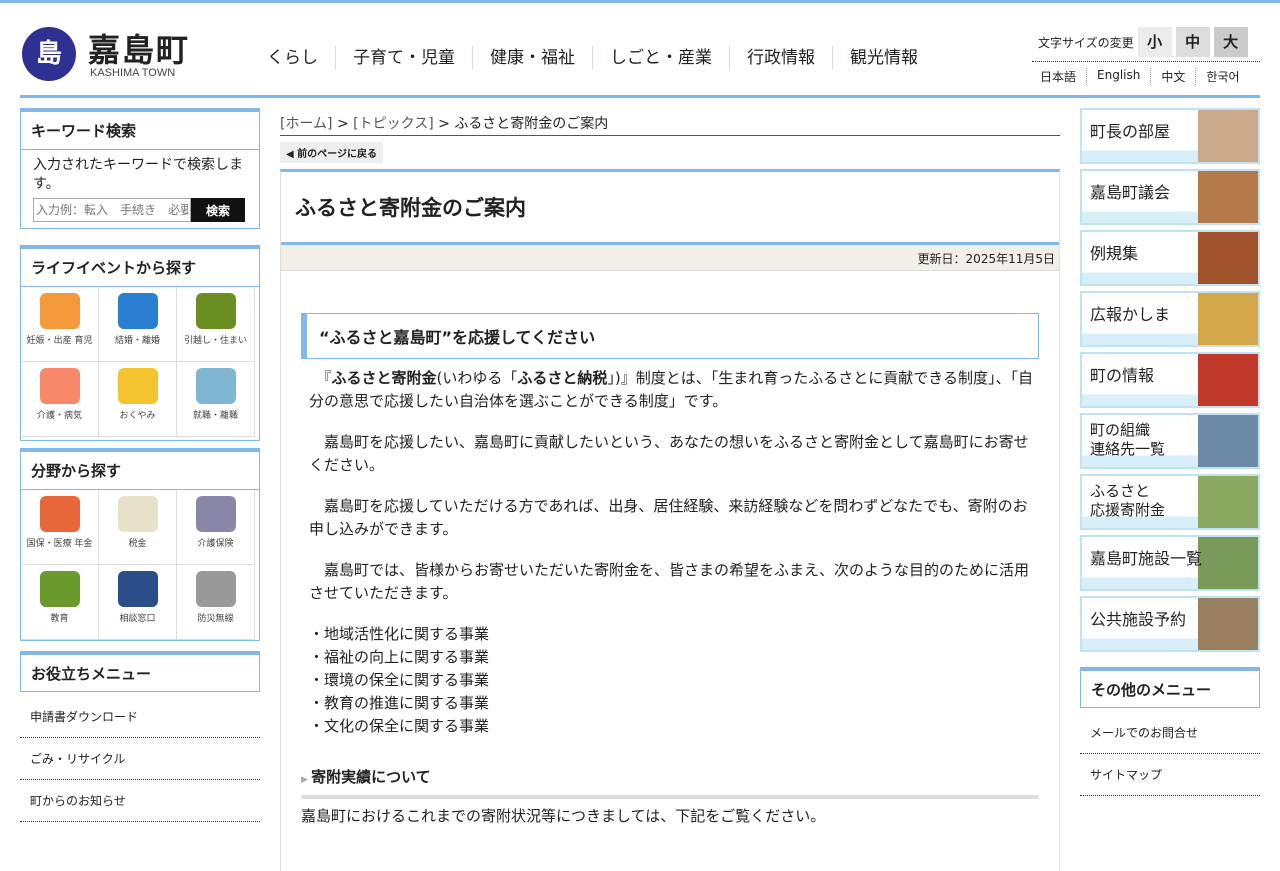 The image size is (1280, 871). What do you see at coordinates (532, 58) in the screenshot?
I see `nav-kenko: 健康・福祉` at bounding box center [532, 58].